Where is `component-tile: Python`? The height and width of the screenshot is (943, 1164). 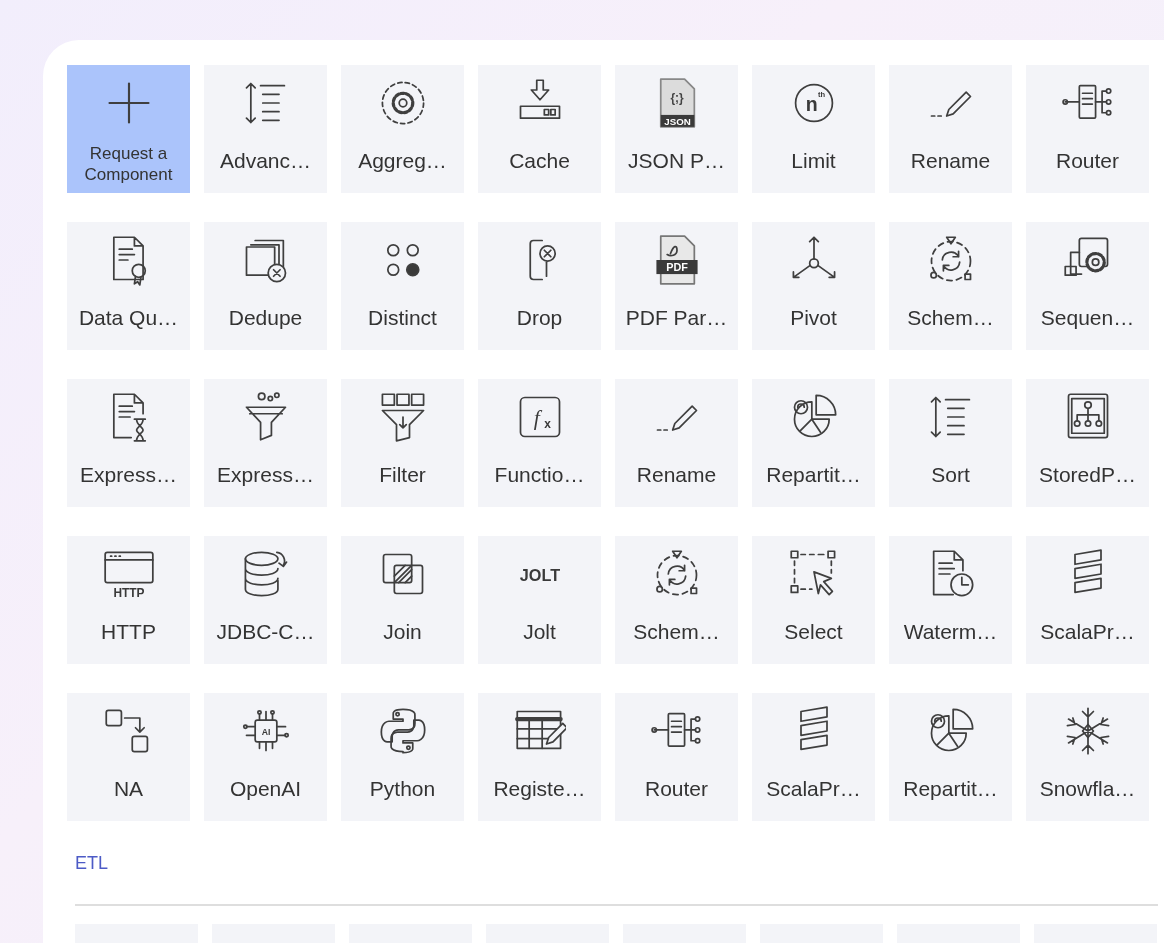
component-tile: Python is located at coordinates (402, 757).